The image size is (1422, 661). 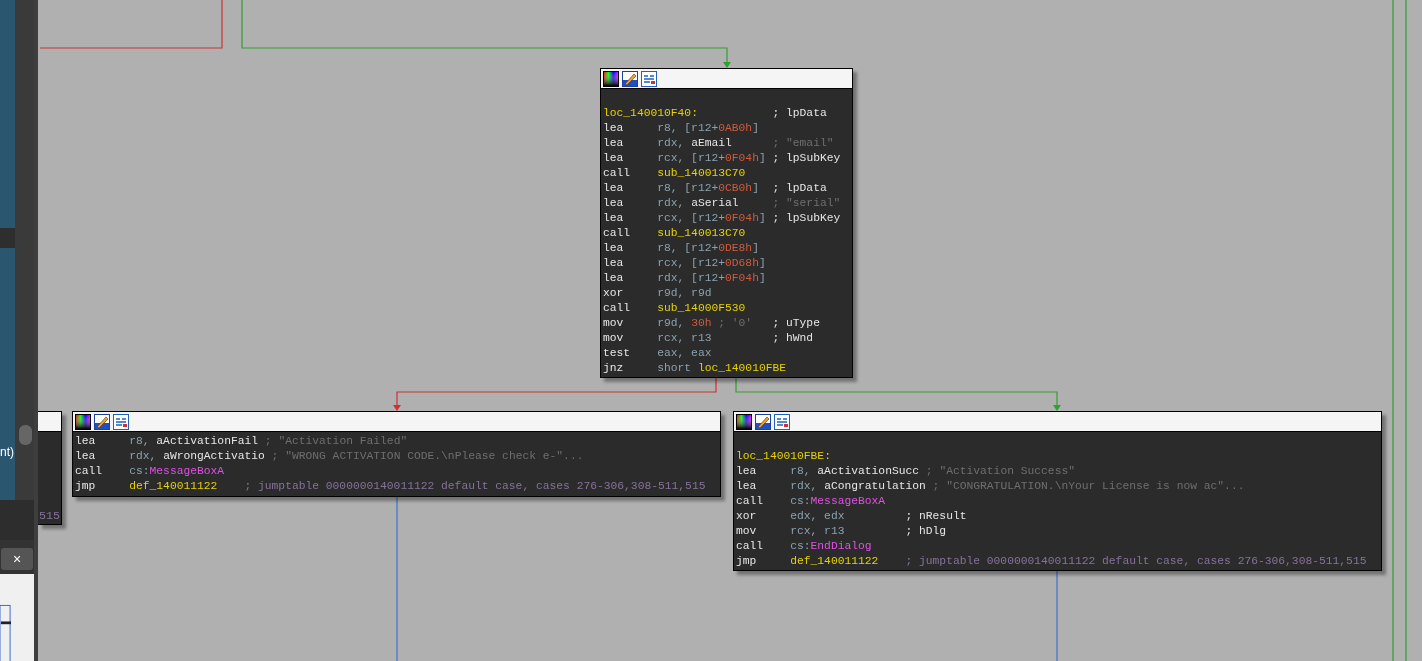 What do you see at coordinates (658, 293) in the screenshot?
I see `code-line: xor r9d, r9d` at bounding box center [658, 293].